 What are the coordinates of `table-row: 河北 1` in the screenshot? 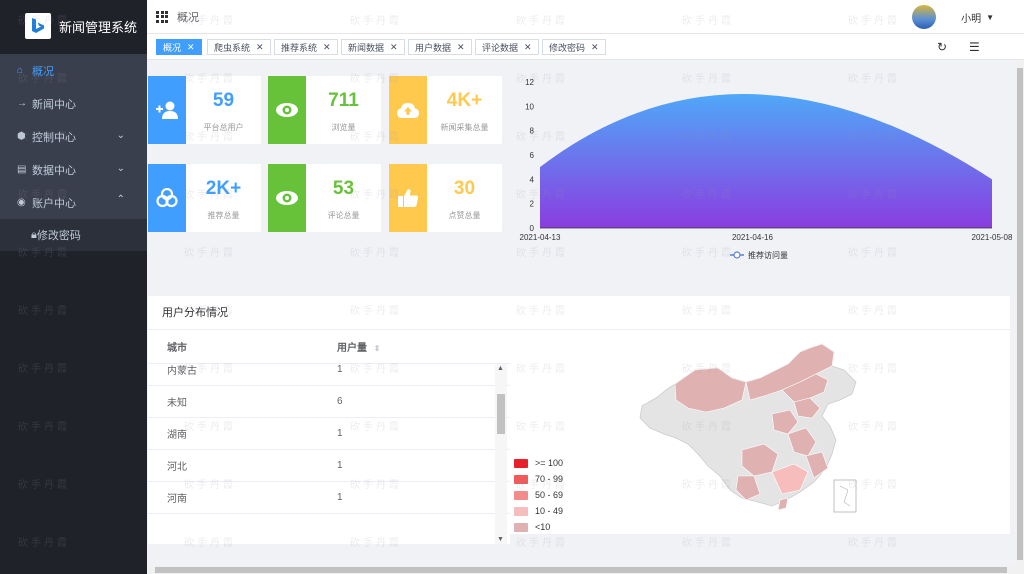 It's located at (329, 466).